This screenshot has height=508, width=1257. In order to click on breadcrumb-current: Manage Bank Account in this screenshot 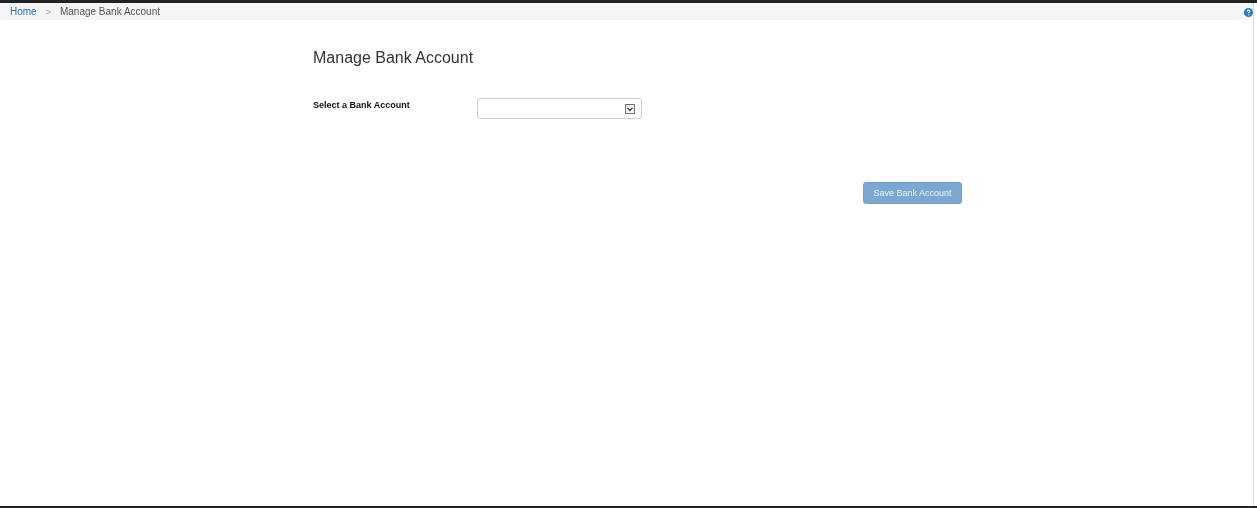, I will do `click(110, 11)`.